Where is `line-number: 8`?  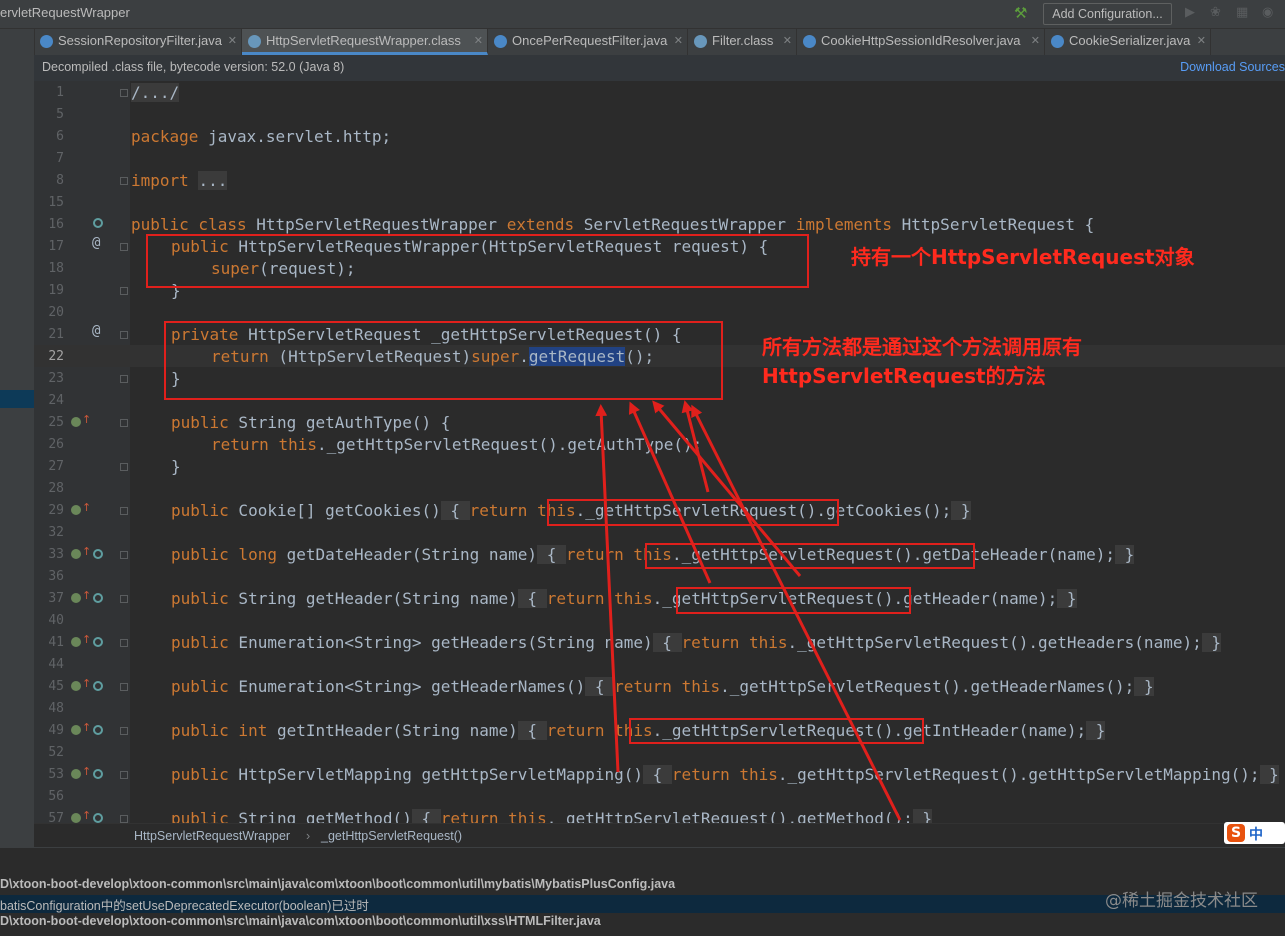
line-number: 8 is located at coordinates (60, 180).